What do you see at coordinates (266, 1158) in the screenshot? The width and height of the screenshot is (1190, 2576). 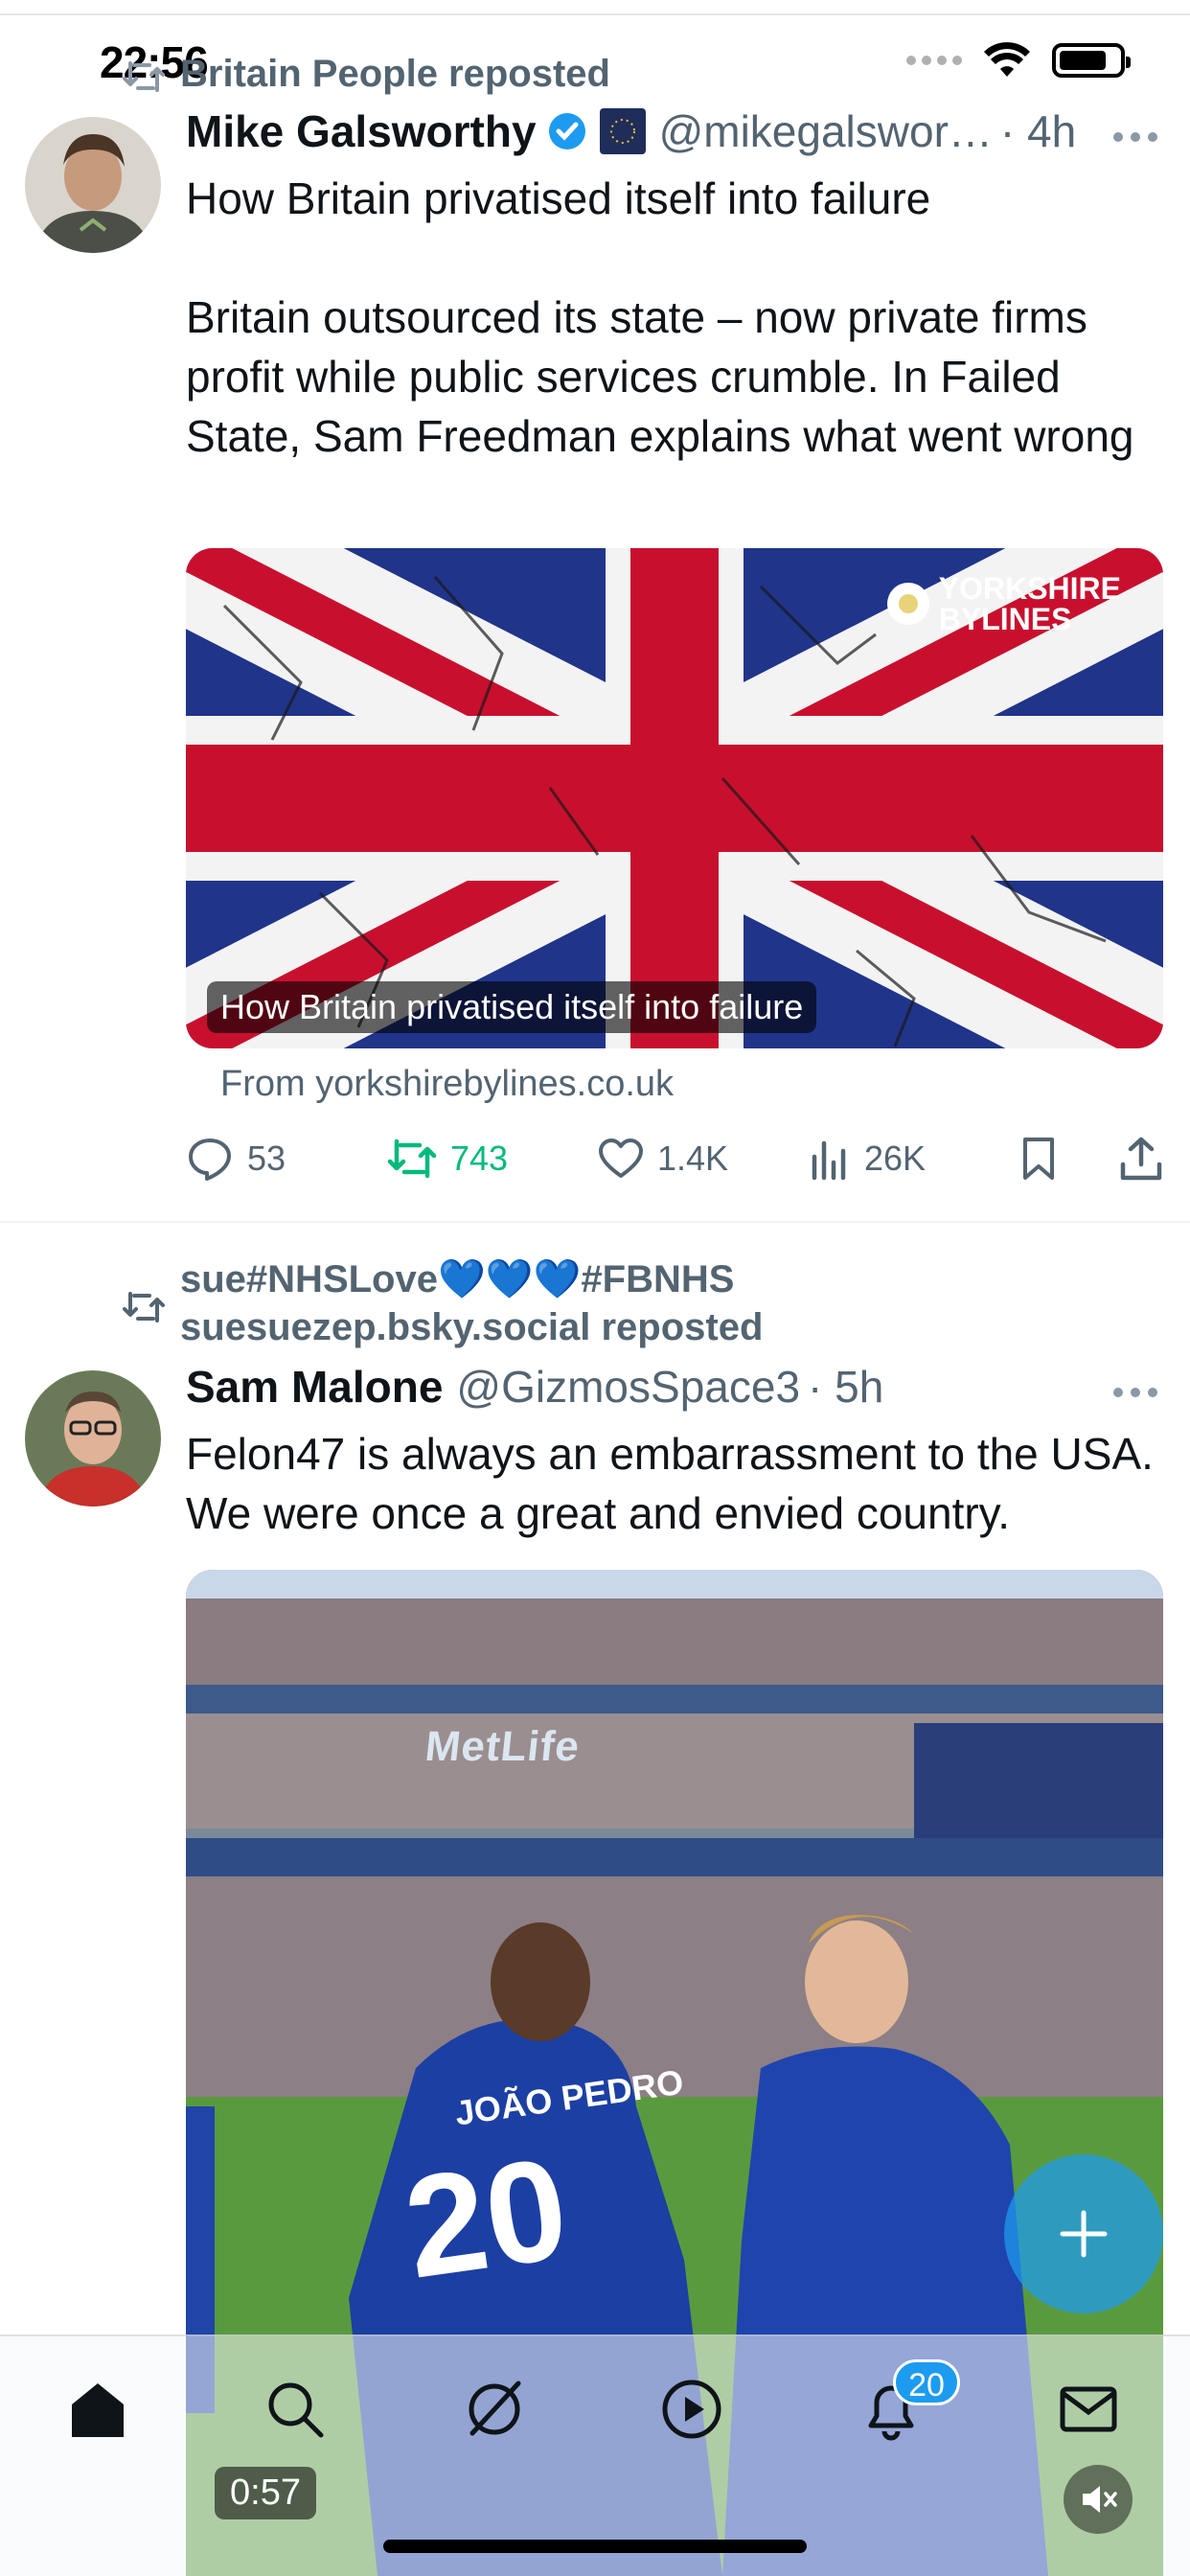 I see `reply-count: 53` at bounding box center [266, 1158].